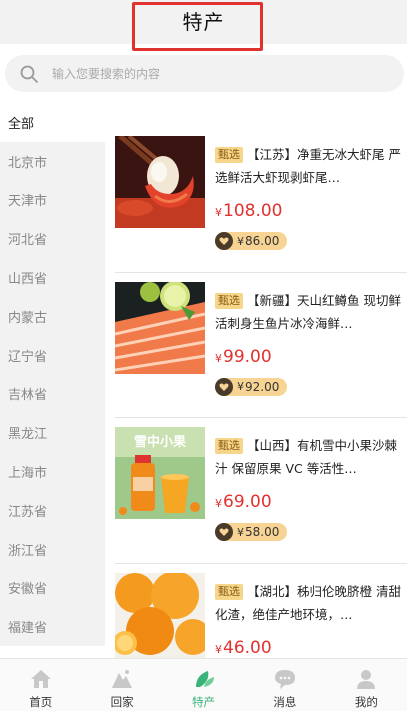  I want to click on sidebar-item-shanghai: 上海市, so click(52, 471).